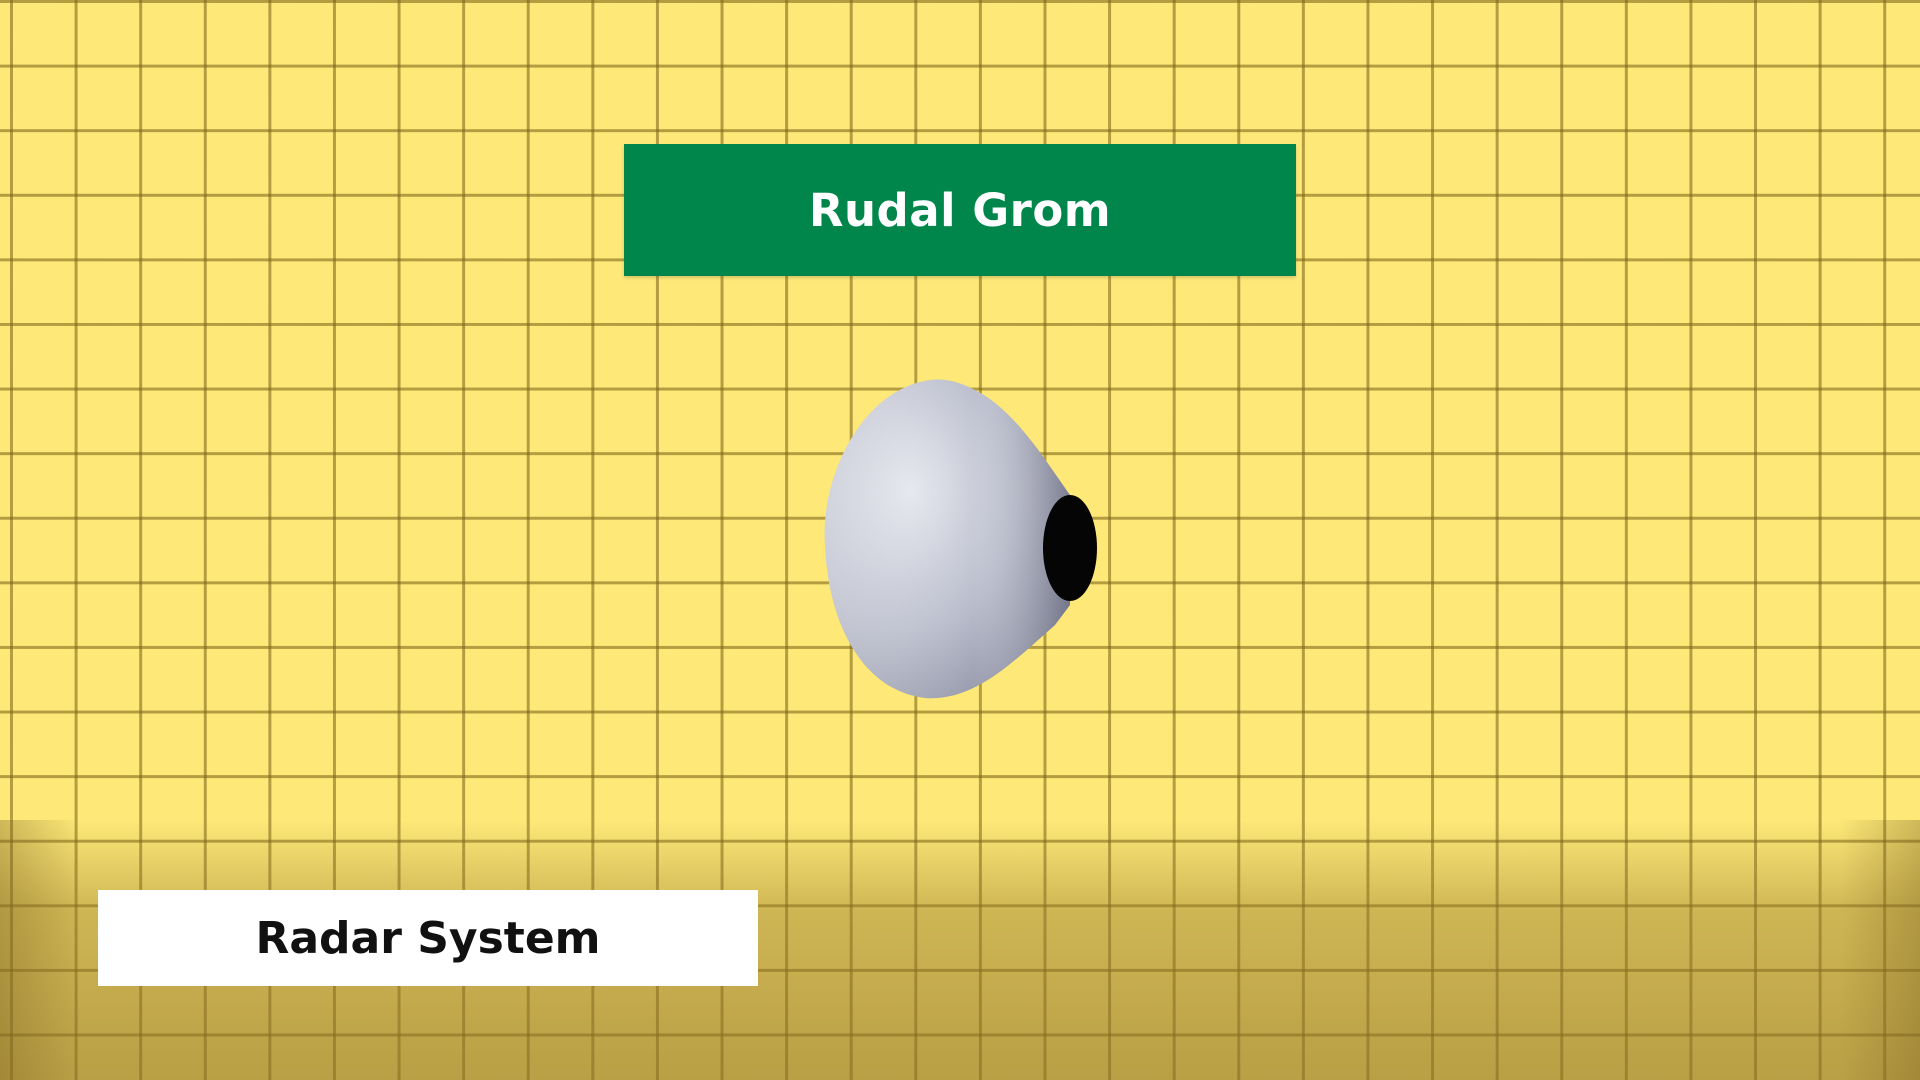  I want to click on caption-label: Radar System, so click(428, 938).